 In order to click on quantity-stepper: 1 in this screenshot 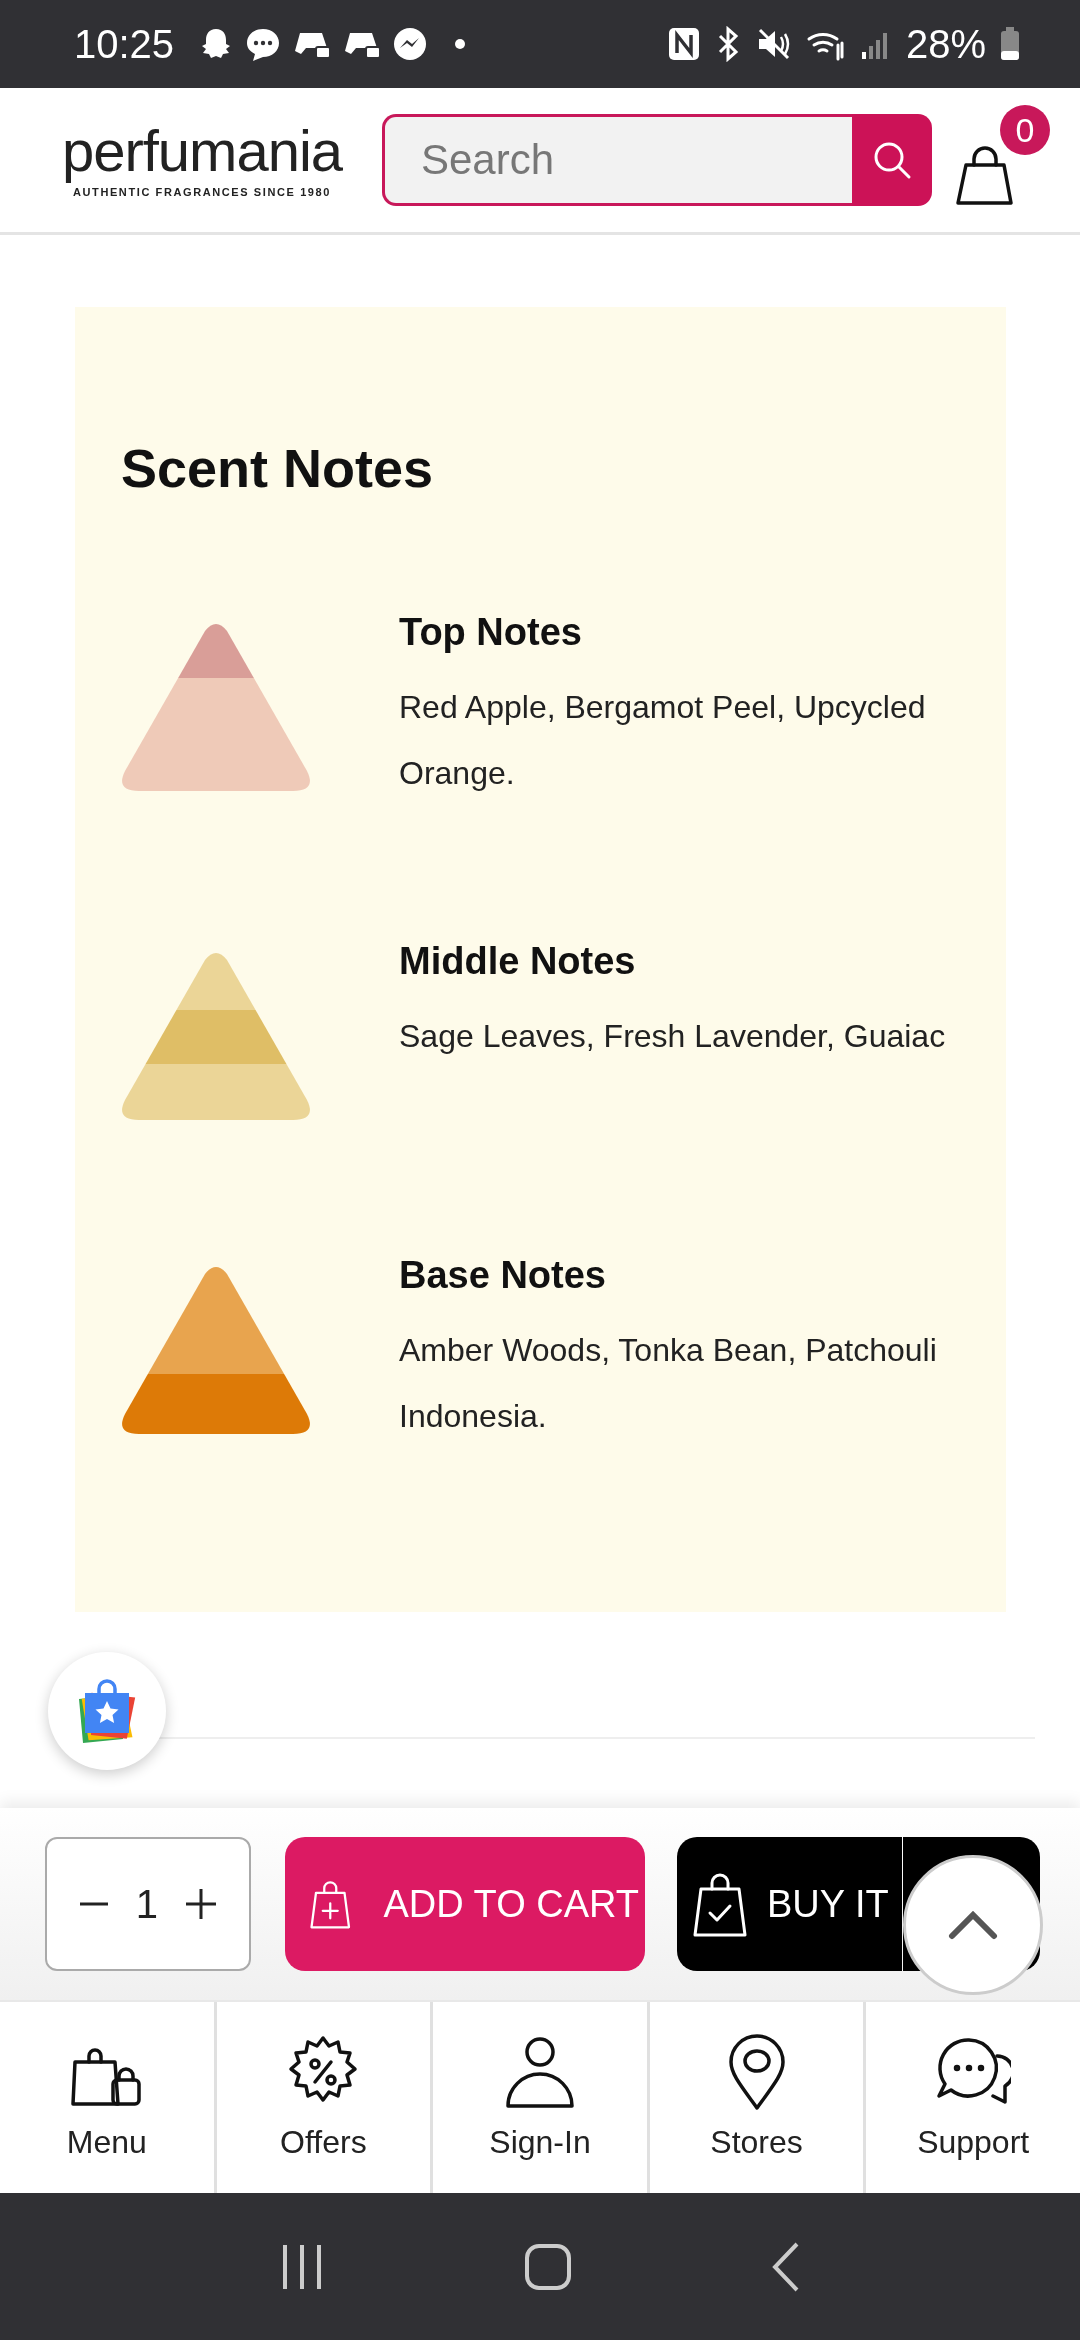, I will do `click(148, 1904)`.